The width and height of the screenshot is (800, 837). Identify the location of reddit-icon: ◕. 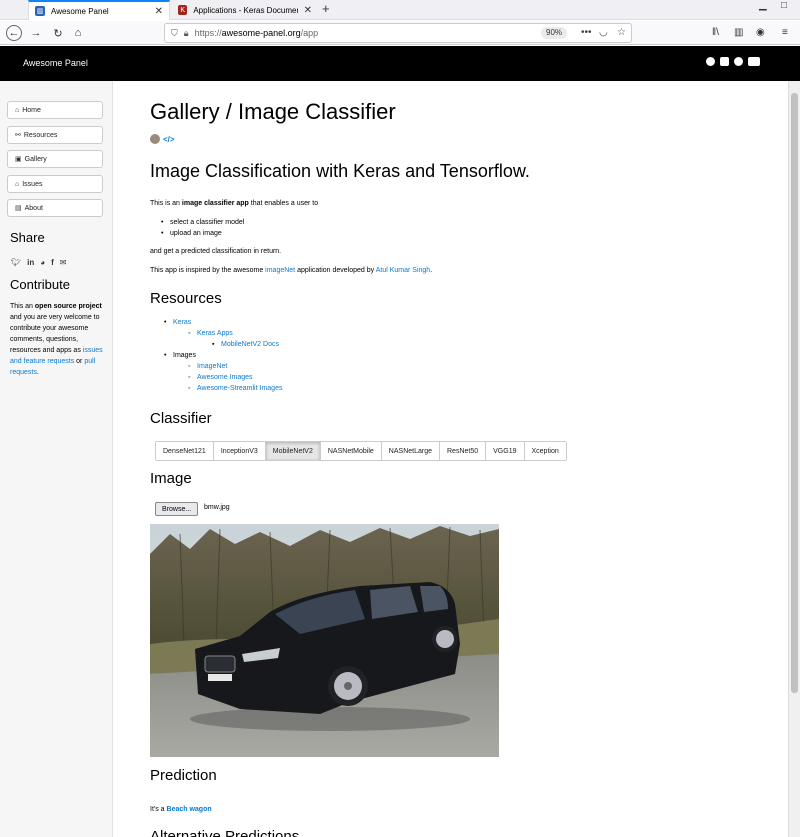
(42, 262).